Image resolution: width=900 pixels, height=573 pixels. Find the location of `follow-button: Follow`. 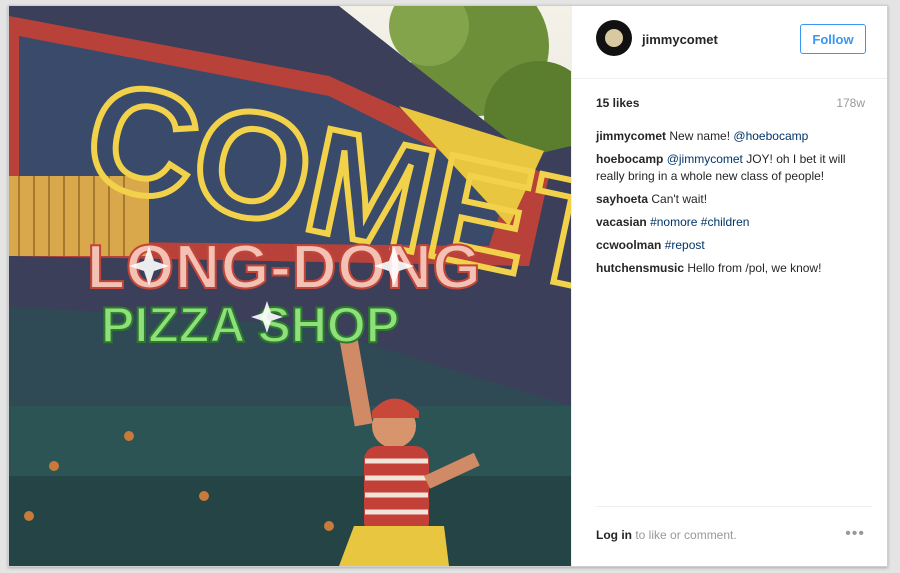

follow-button: Follow is located at coordinates (833, 39).